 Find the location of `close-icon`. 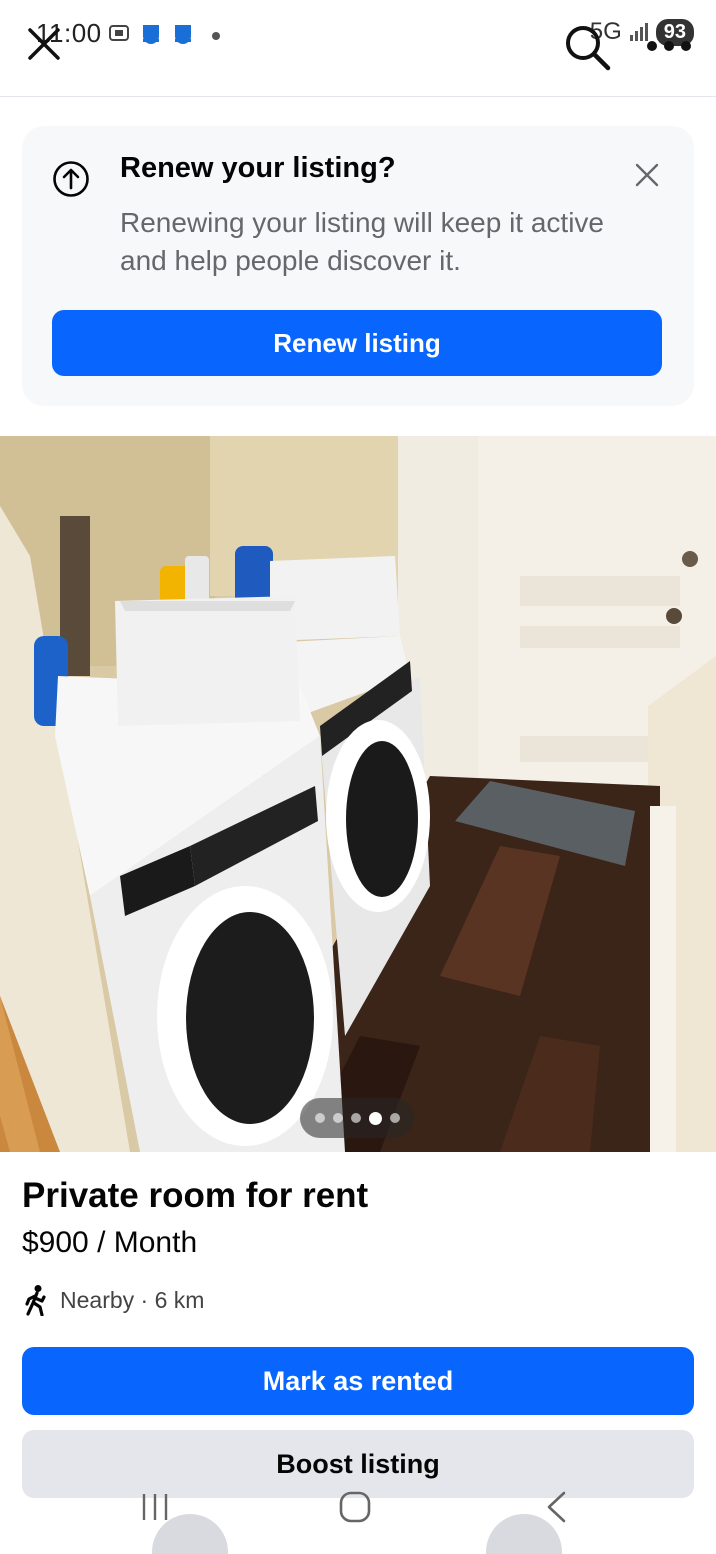

close-icon is located at coordinates (44, 44).